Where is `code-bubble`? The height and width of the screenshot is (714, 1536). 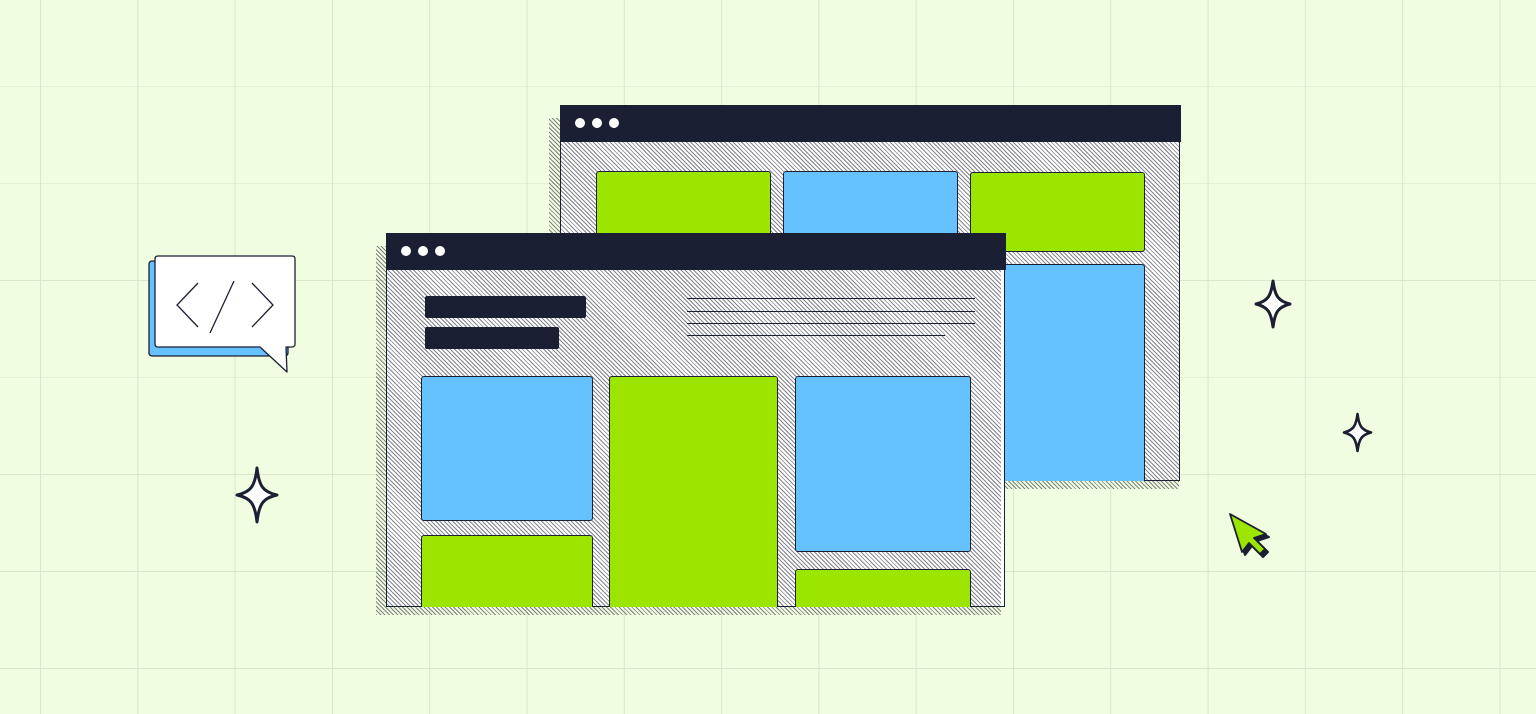
code-bubble is located at coordinates (222, 314).